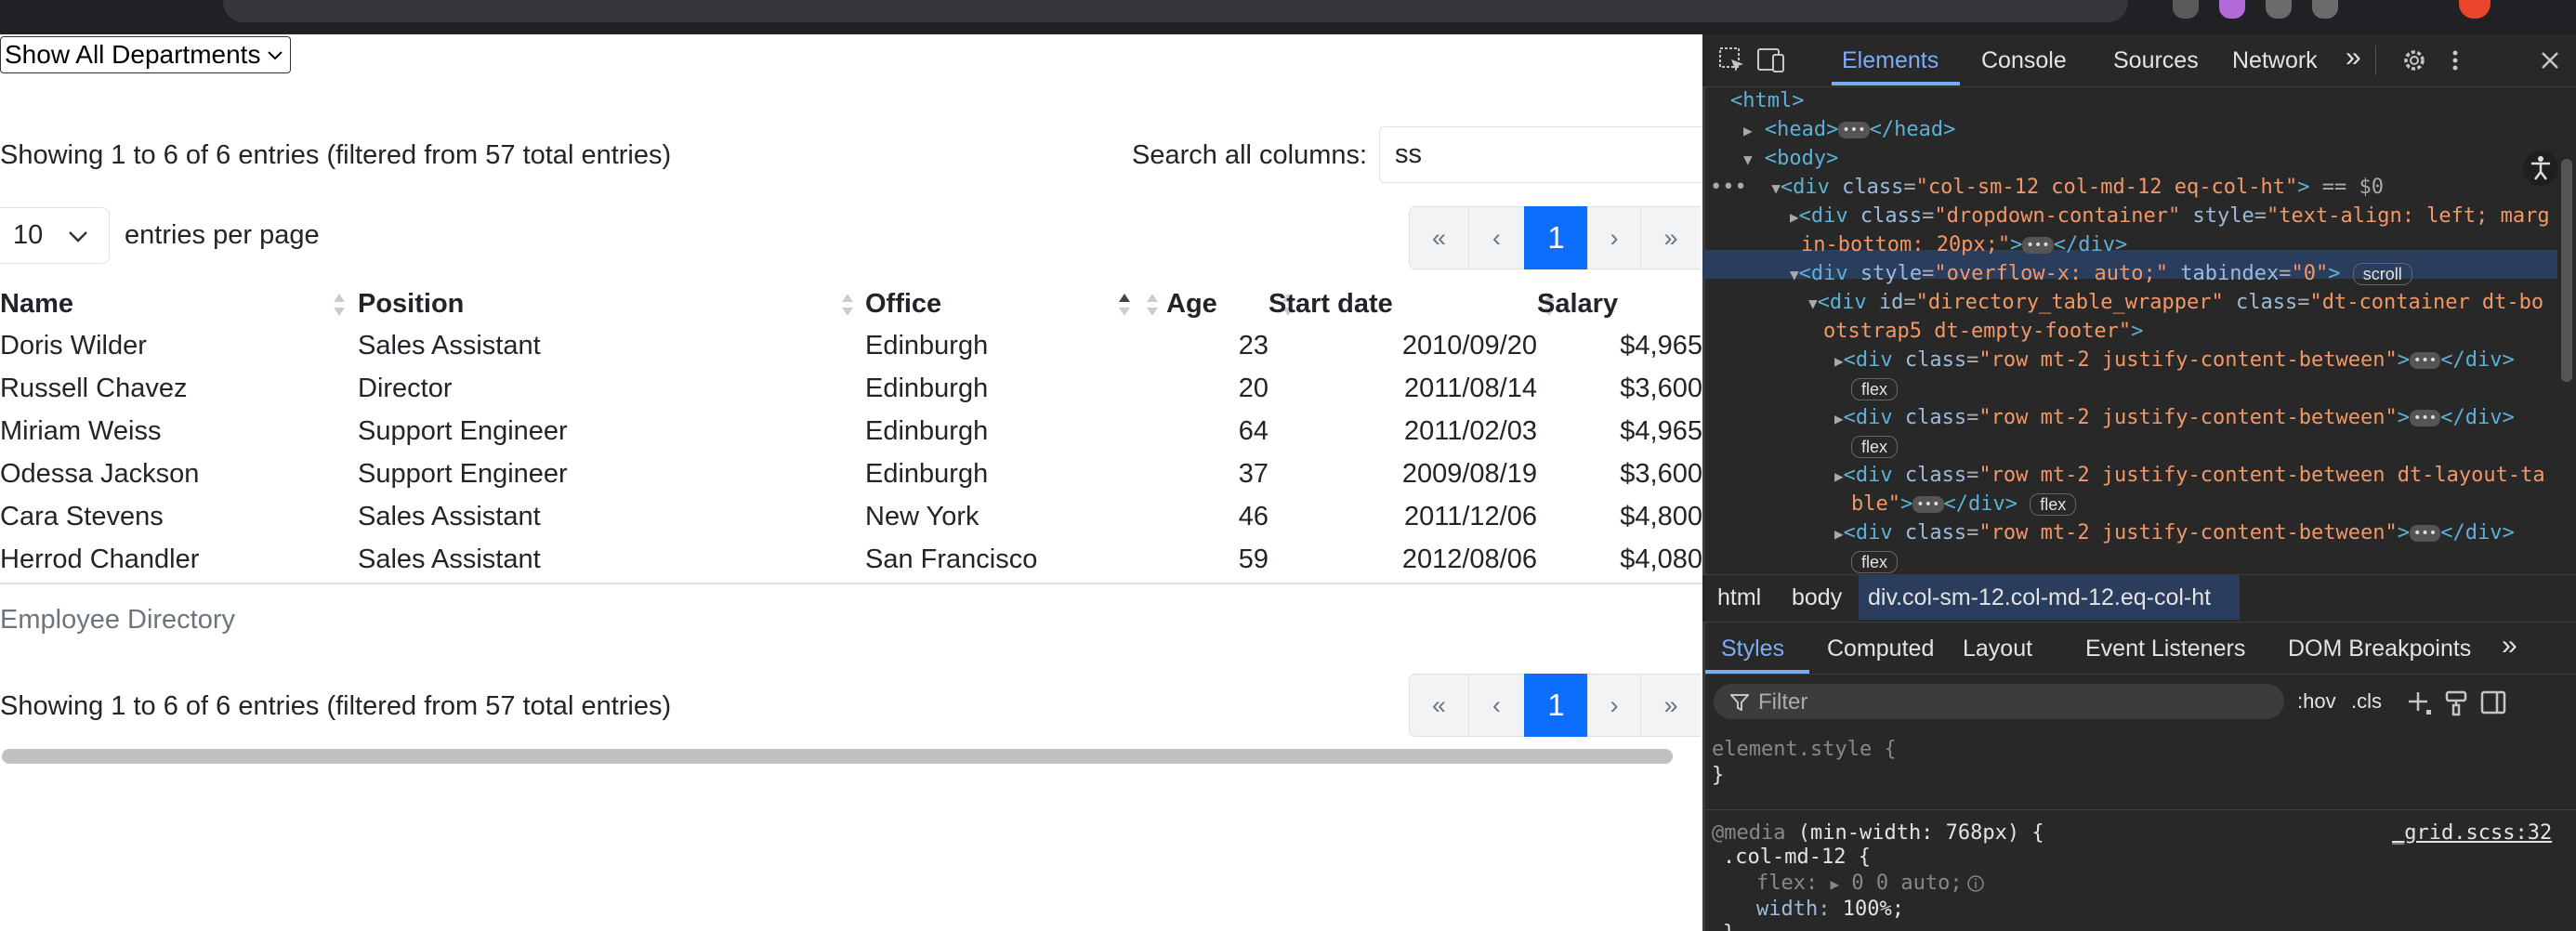 This screenshot has width=2576, height=931. I want to click on more-options-icon, so click(2455, 60).